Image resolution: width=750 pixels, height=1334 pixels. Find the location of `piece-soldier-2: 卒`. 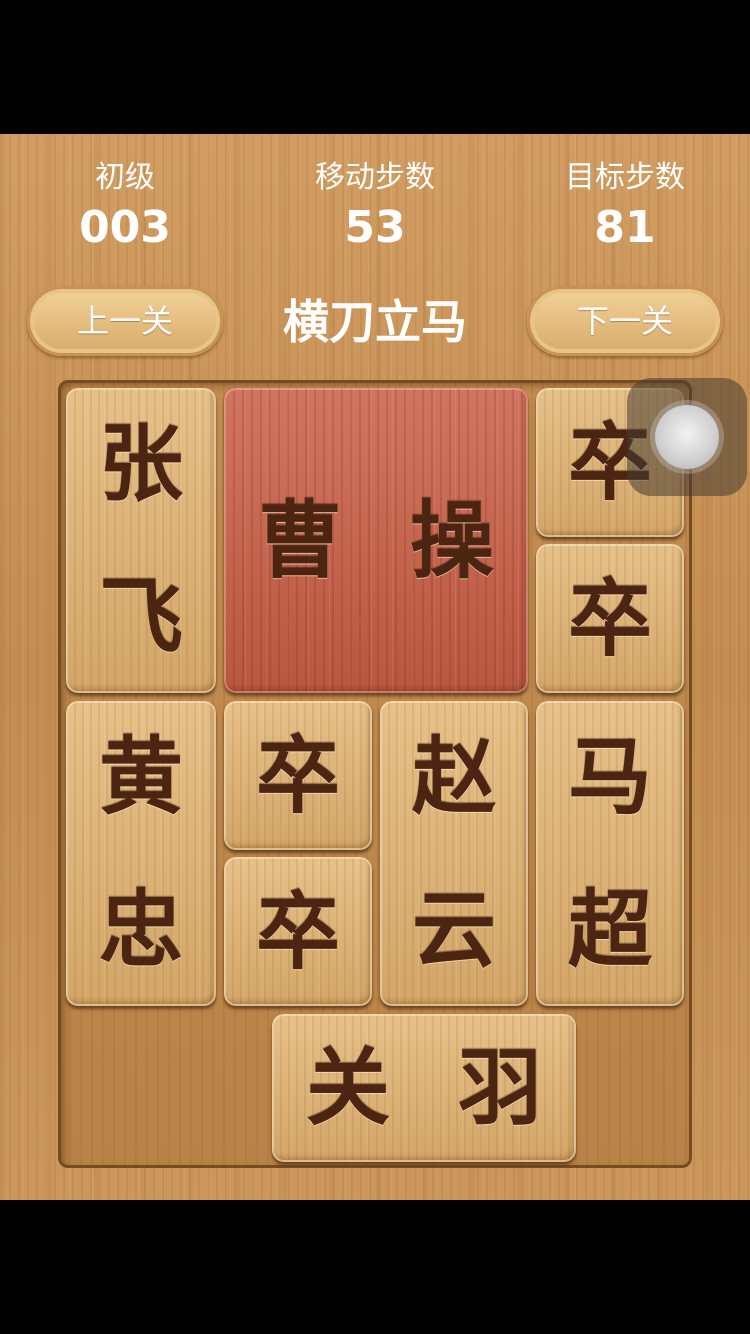

piece-soldier-2: 卒 is located at coordinates (610, 618).